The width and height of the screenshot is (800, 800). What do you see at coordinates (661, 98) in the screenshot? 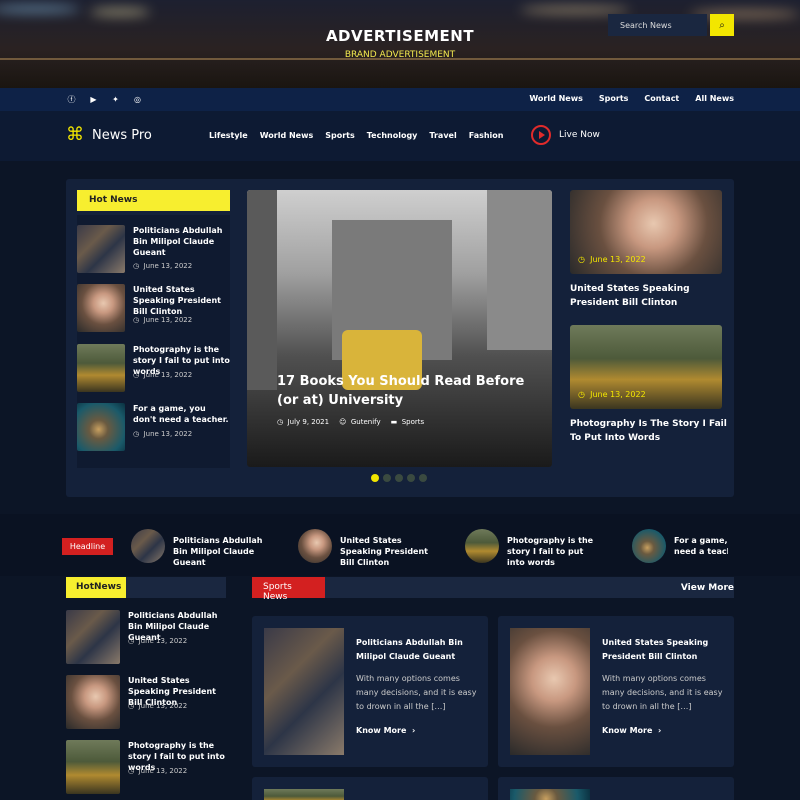
I see `top-link-contact: Contact` at bounding box center [661, 98].